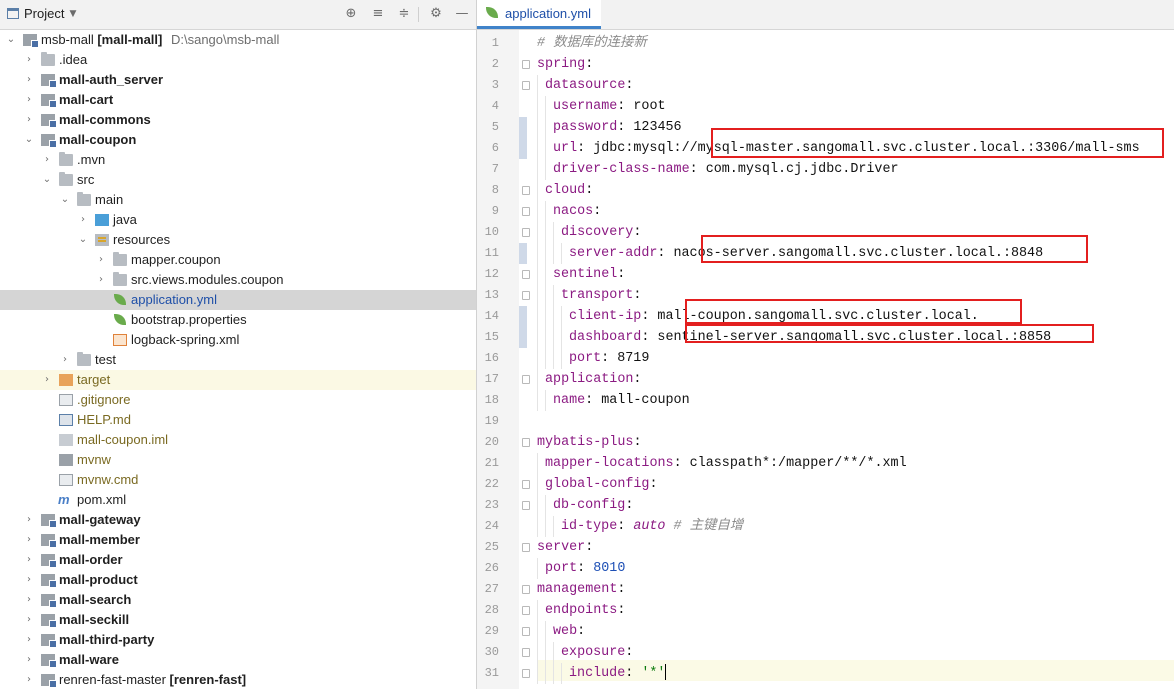 This screenshot has height=690, width=1174. I want to click on tree-item-idea: › .idea, so click(238, 60).